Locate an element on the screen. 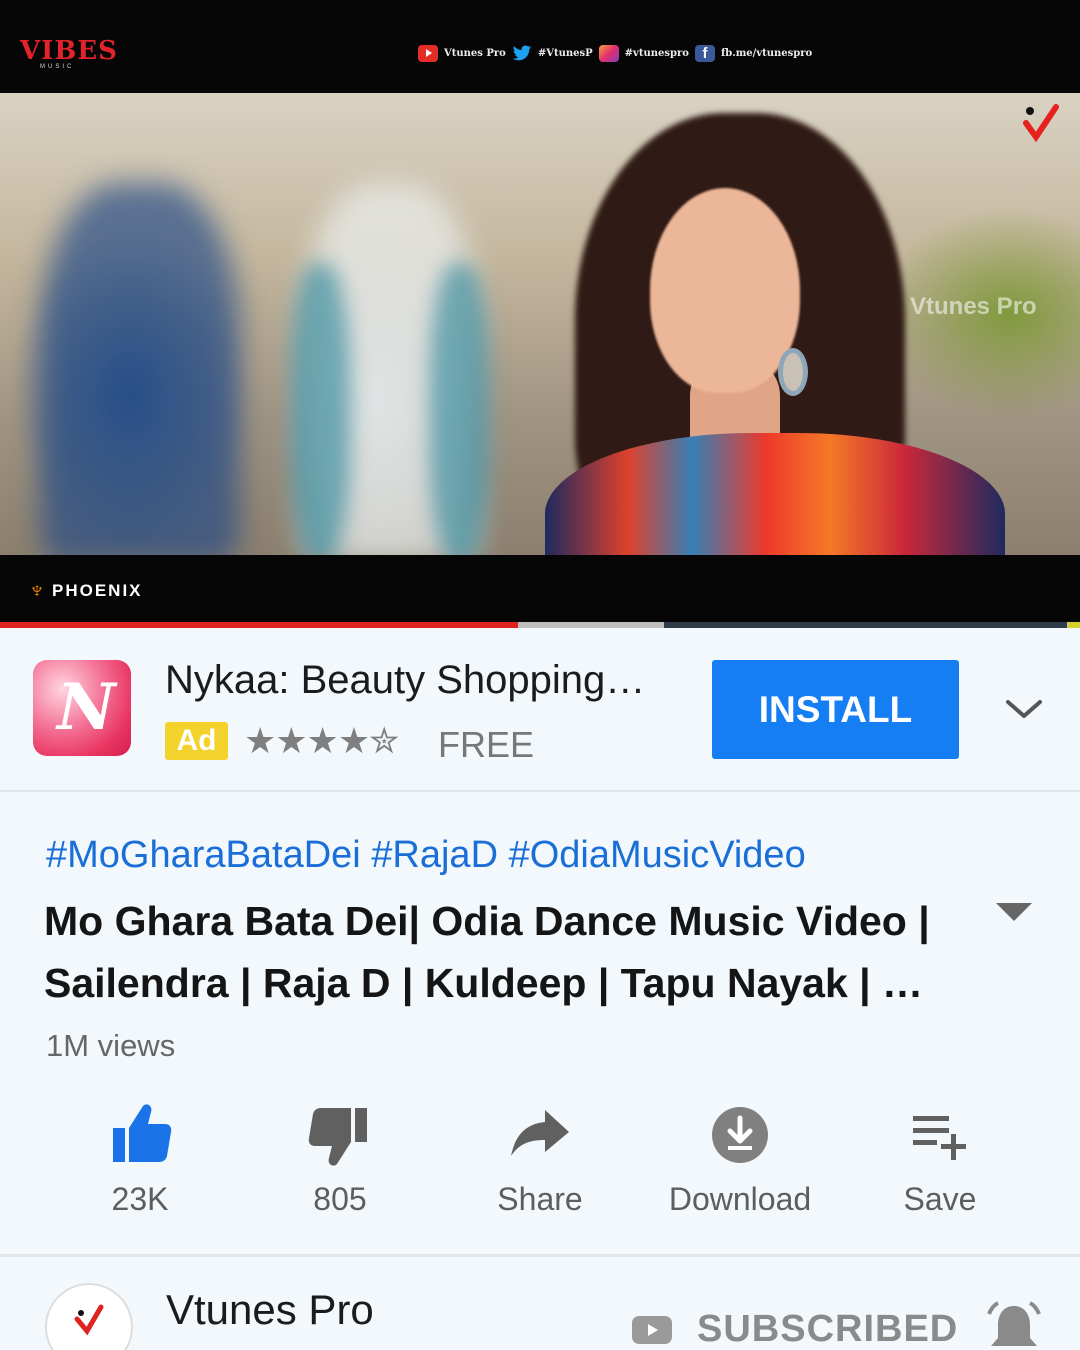 Image resolution: width=1080 pixels, height=1350 pixels. facebook-icon: f is located at coordinates (704, 53).